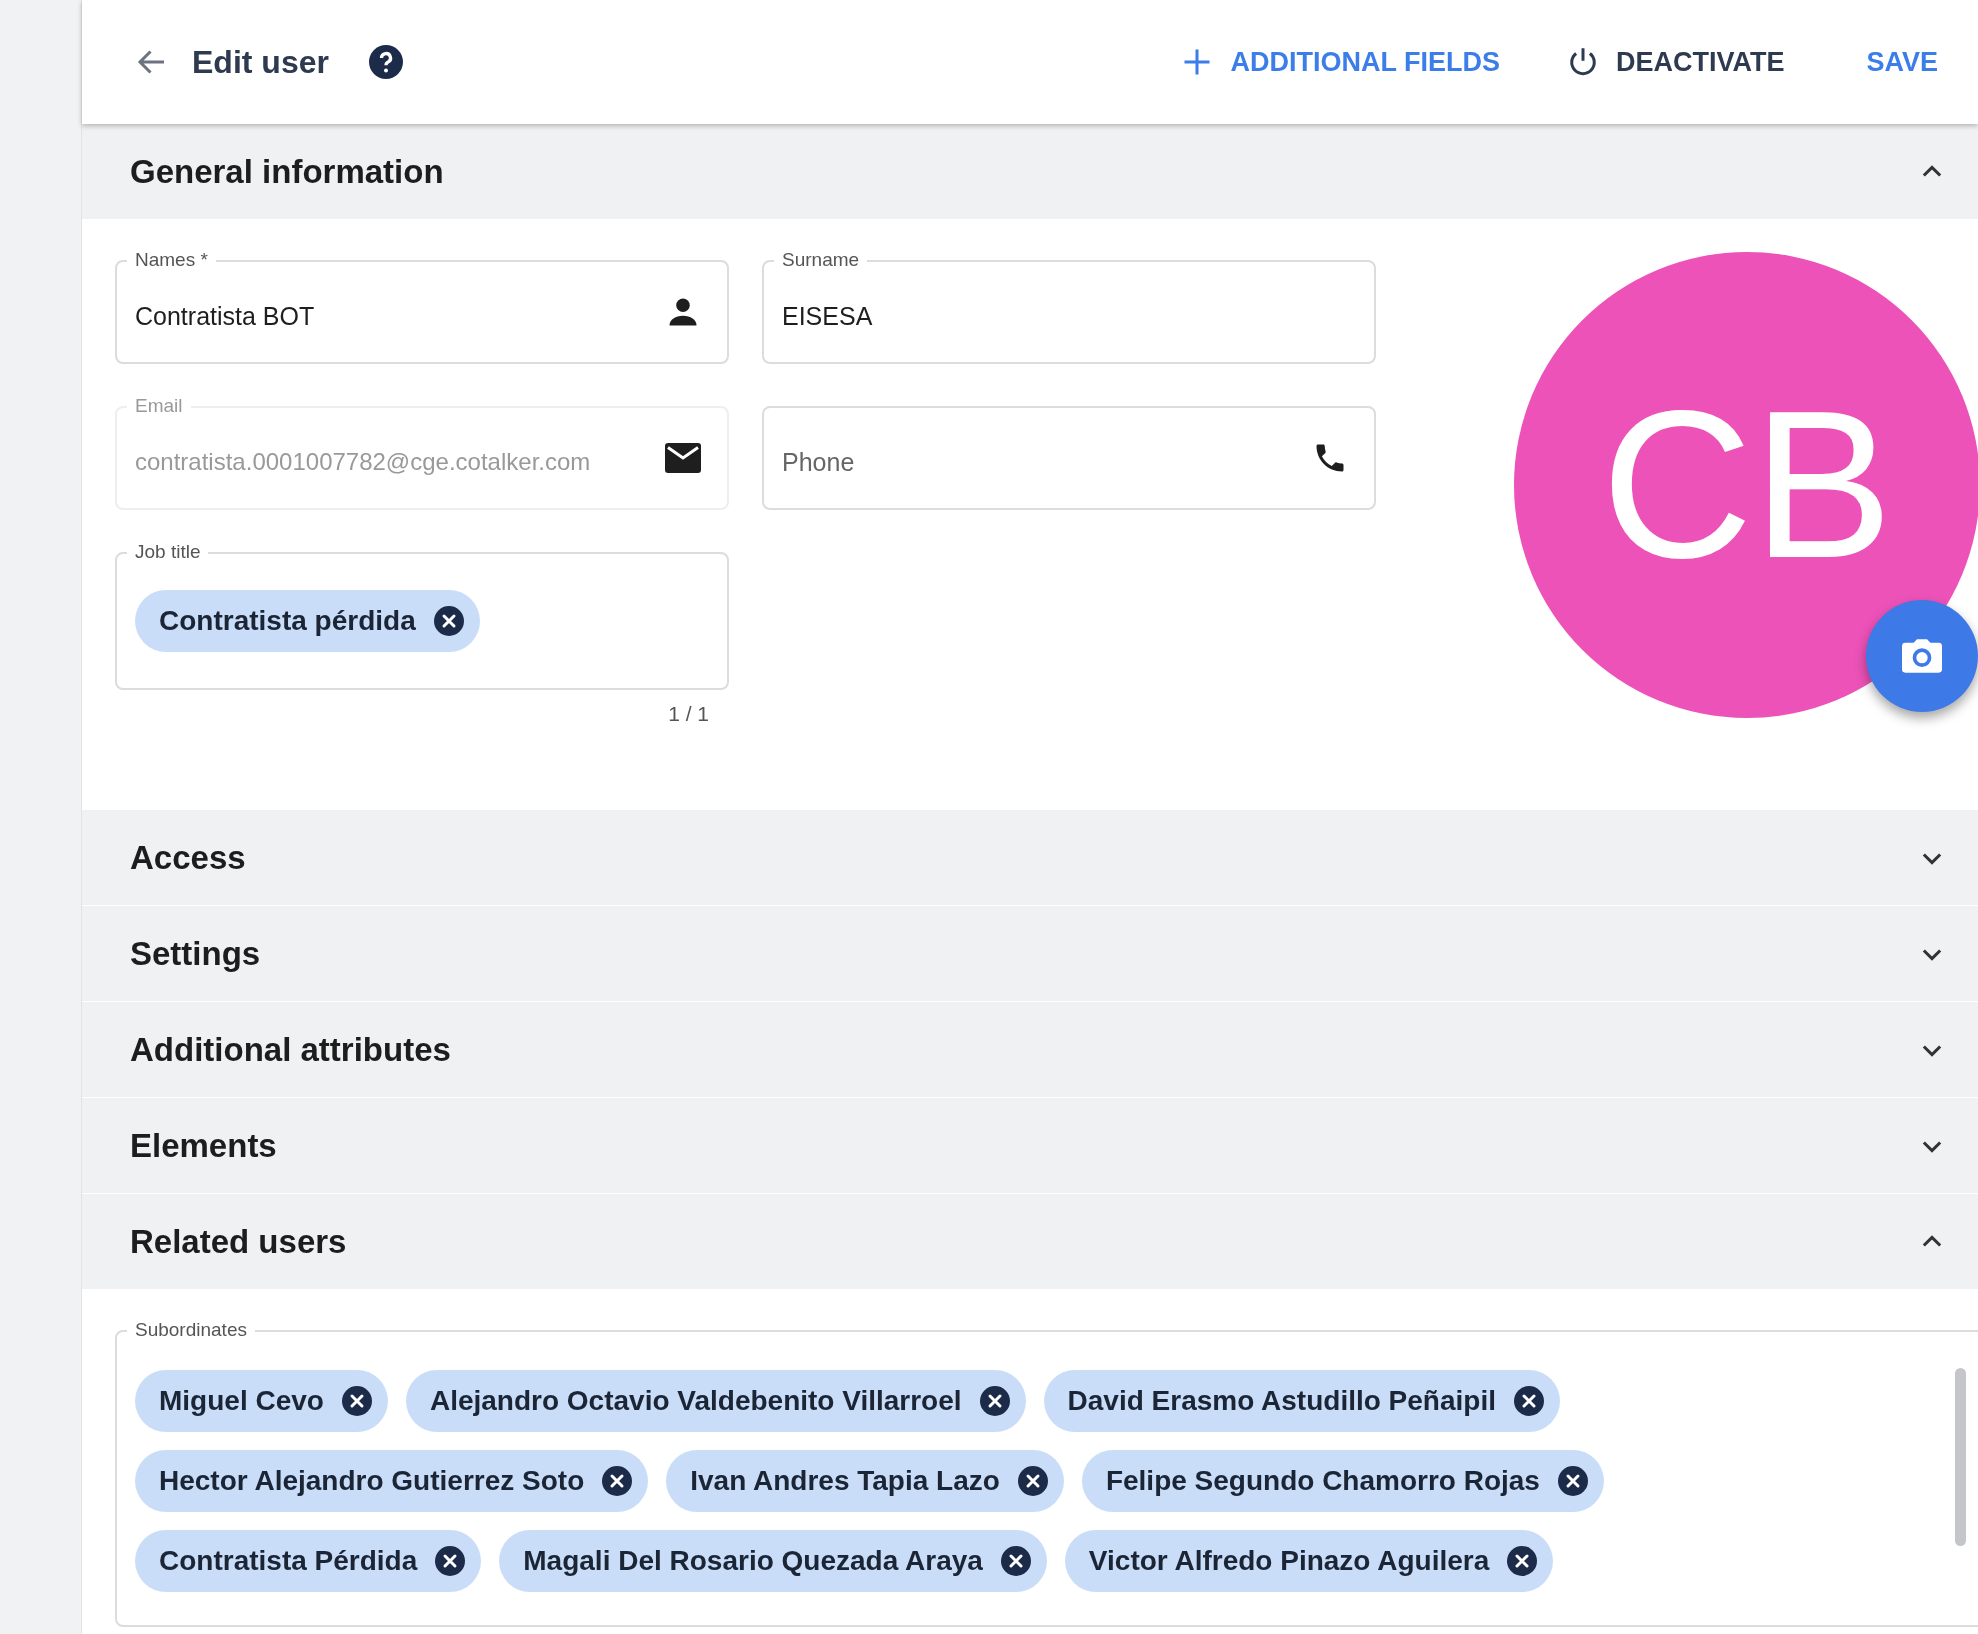 The width and height of the screenshot is (1978, 1634). Describe the element at coordinates (1902, 62) in the screenshot. I see `save-button: SAVE` at that location.